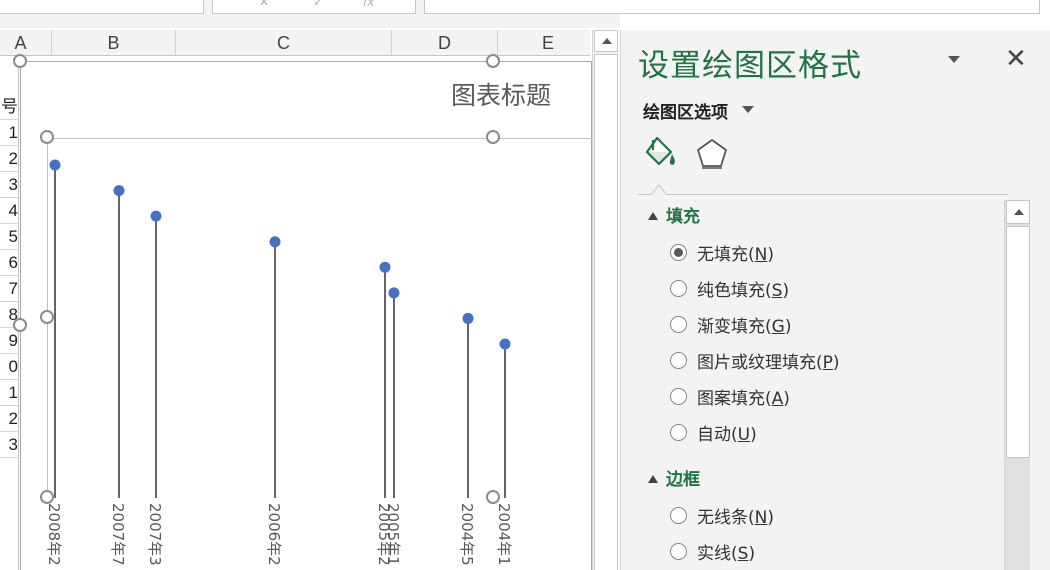 The width and height of the screenshot is (1050, 570). Describe the element at coordinates (683, 217) in the screenshot. I see `section-fill-label: 填充` at that location.